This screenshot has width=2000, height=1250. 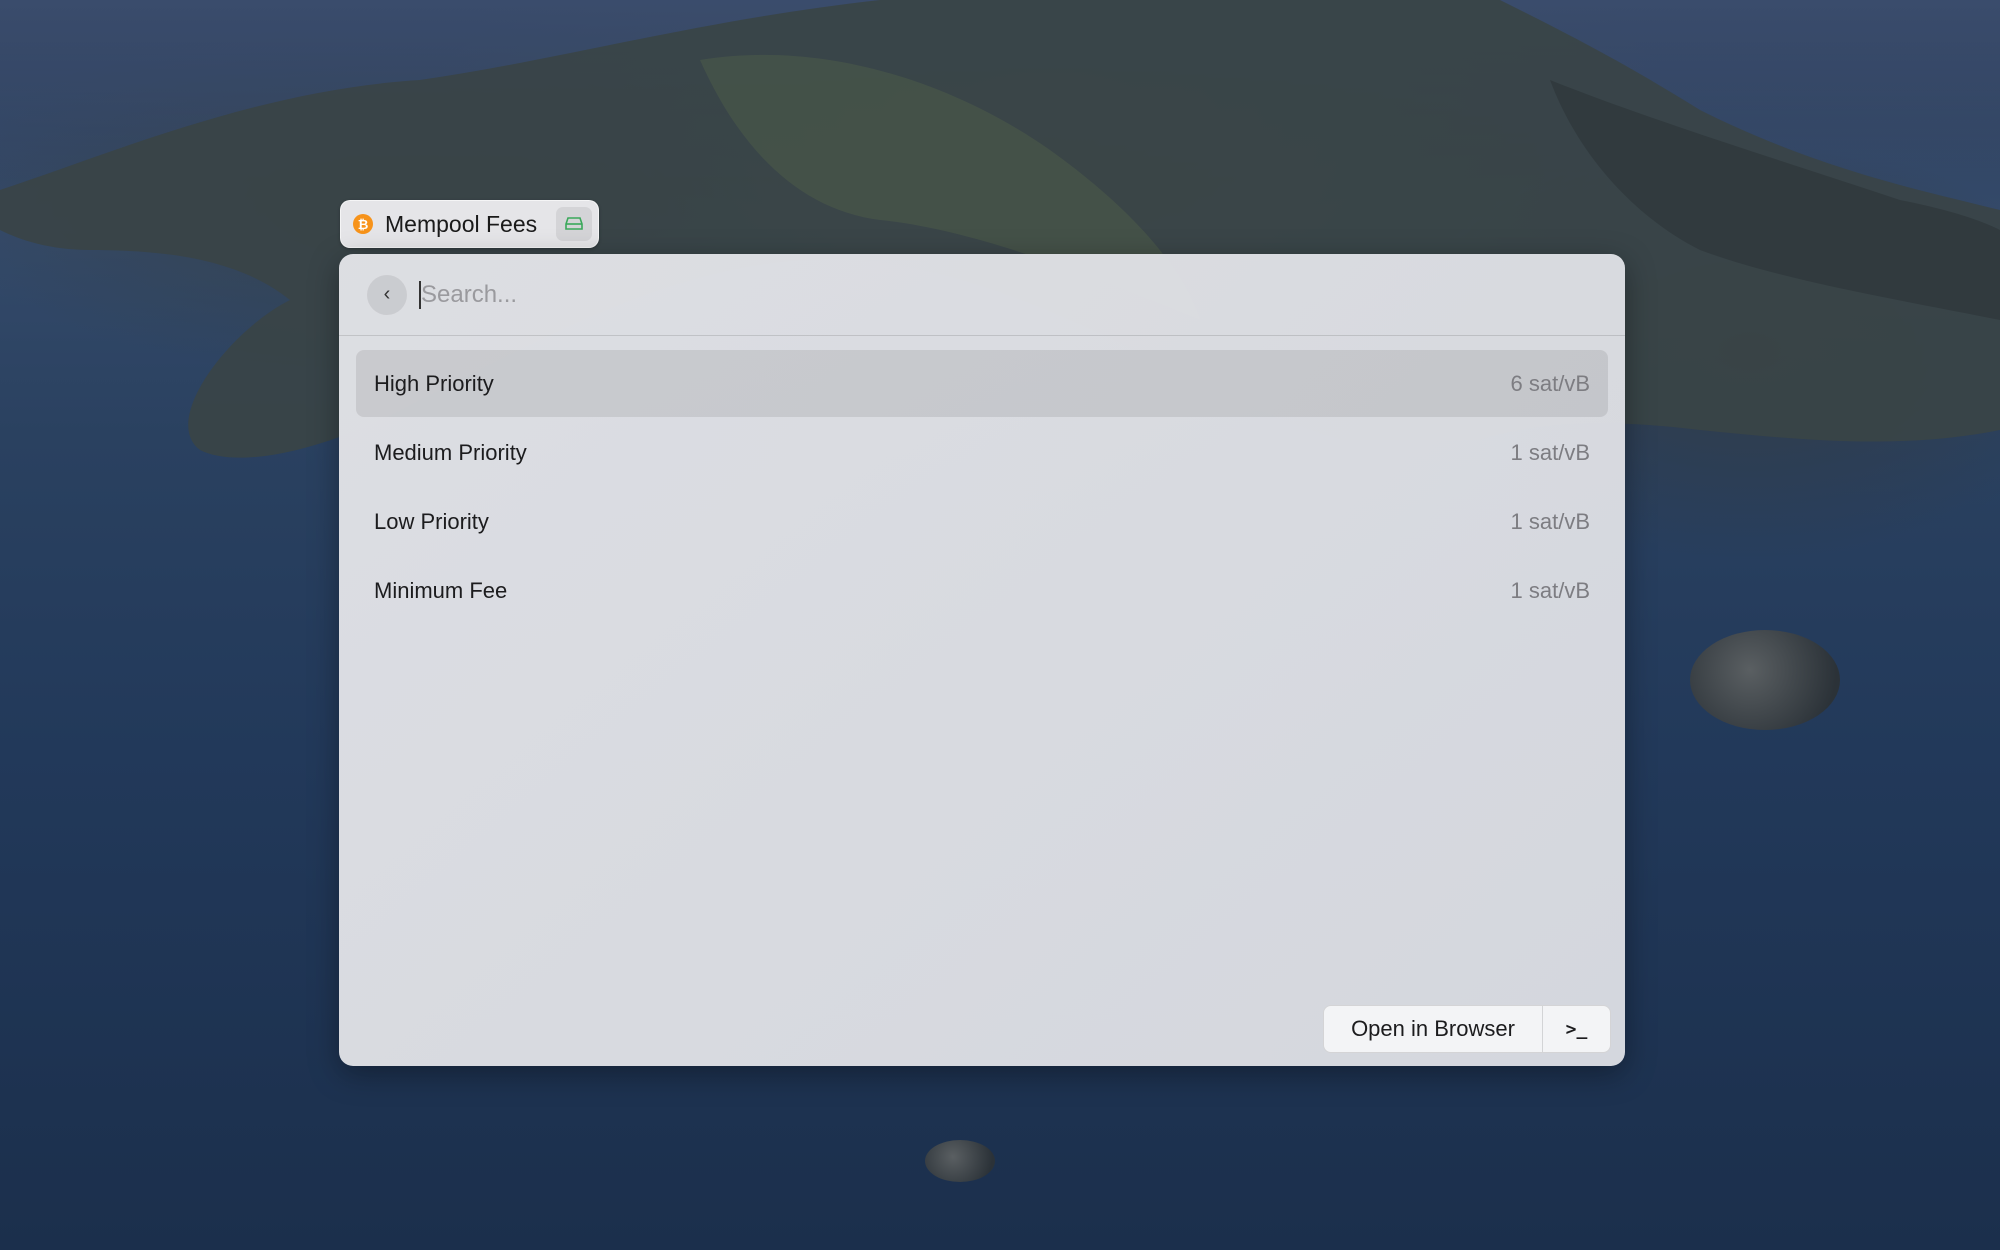 What do you see at coordinates (363, 224) in the screenshot?
I see `bitcoin-icon: ₿` at bounding box center [363, 224].